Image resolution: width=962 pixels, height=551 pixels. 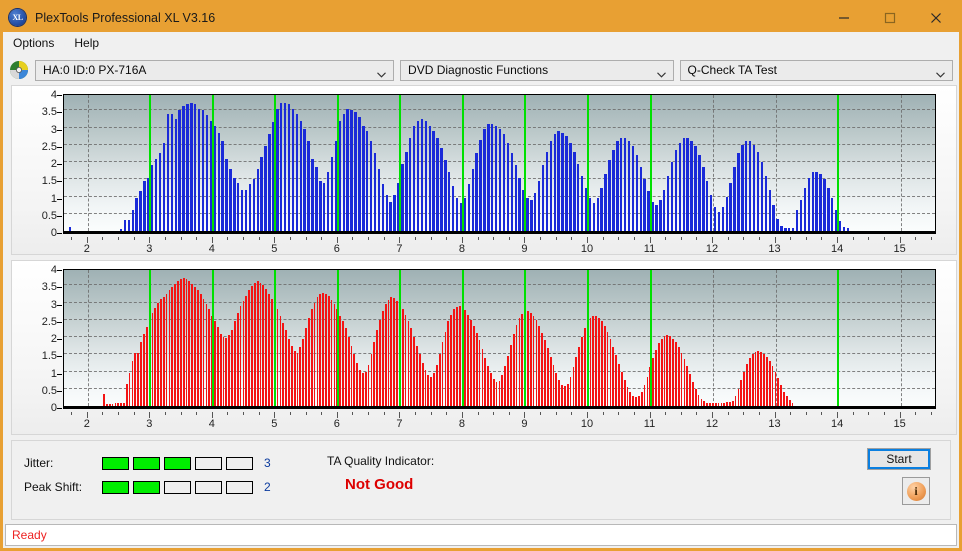 I want to click on minimize-icon, so click(x=844, y=17).